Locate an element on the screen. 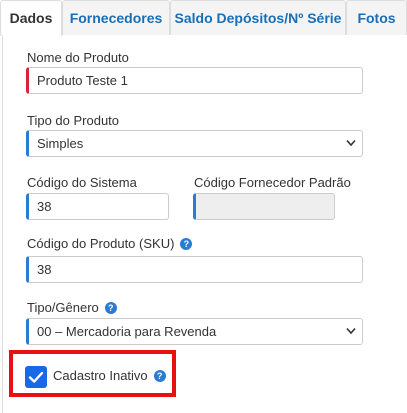  tipo-produto-select: Simples is located at coordinates (194, 143).